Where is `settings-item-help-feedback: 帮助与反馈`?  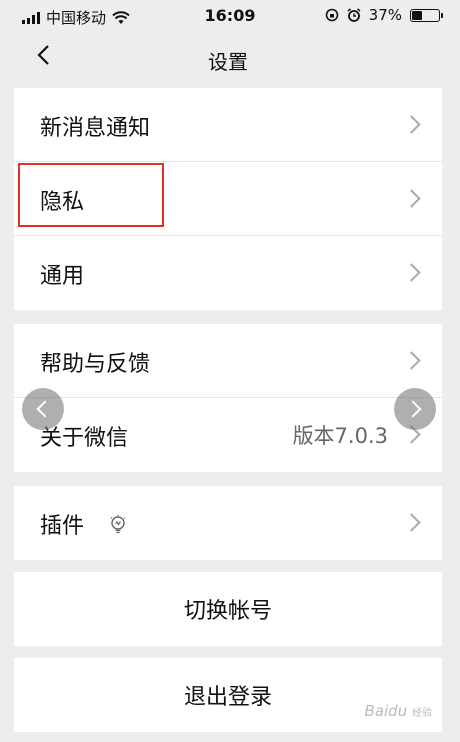
settings-item-help-feedback: 帮助与反馈 is located at coordinates (228, 361).